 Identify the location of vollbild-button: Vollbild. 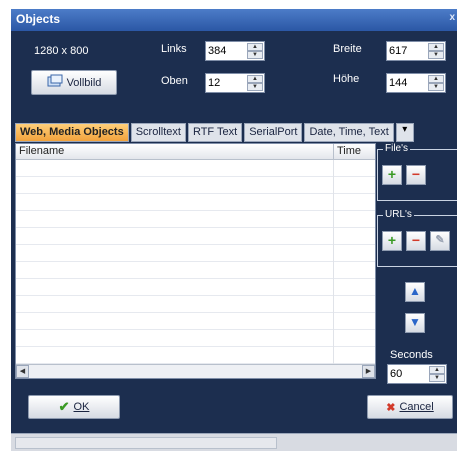
(74, 82).